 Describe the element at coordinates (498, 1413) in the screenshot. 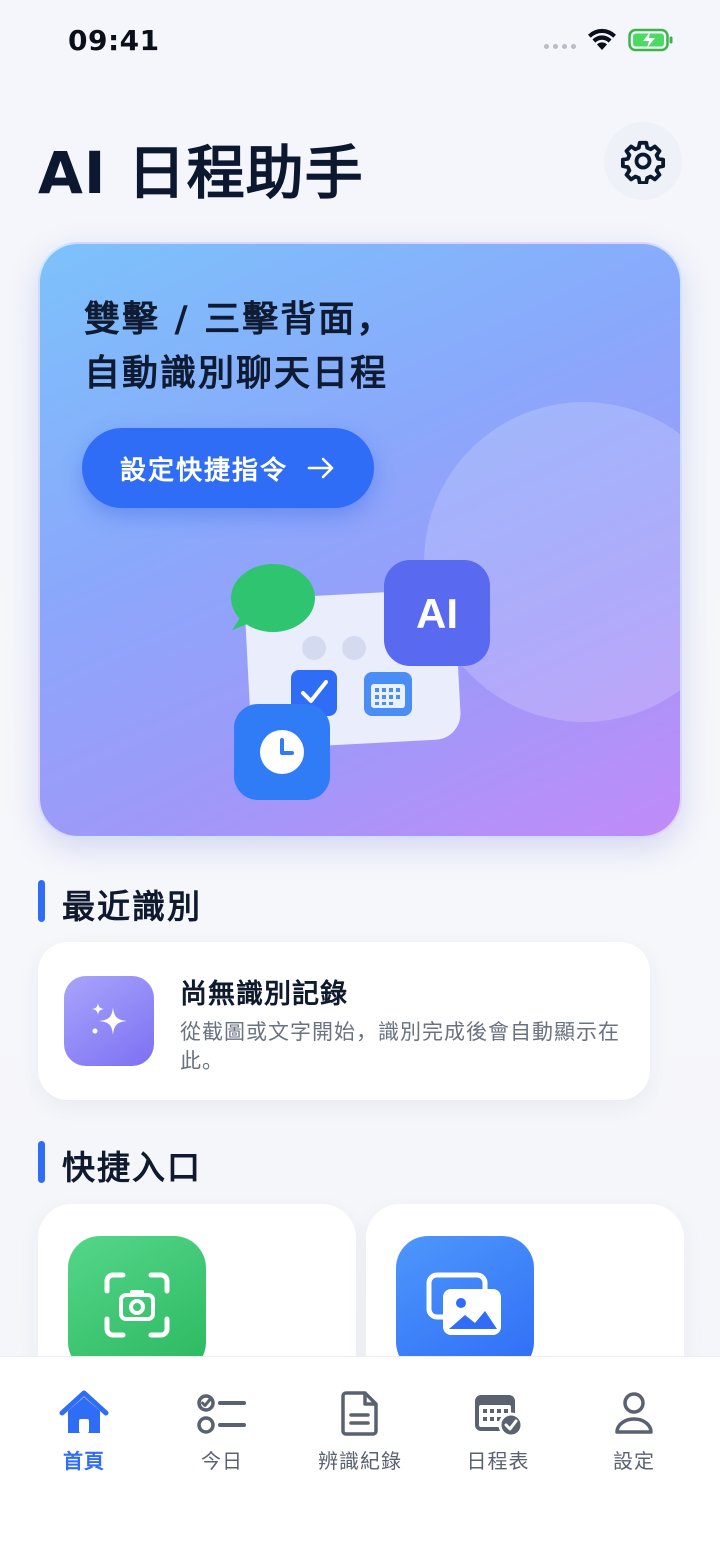

I see `calendar-check-icon` at that location.